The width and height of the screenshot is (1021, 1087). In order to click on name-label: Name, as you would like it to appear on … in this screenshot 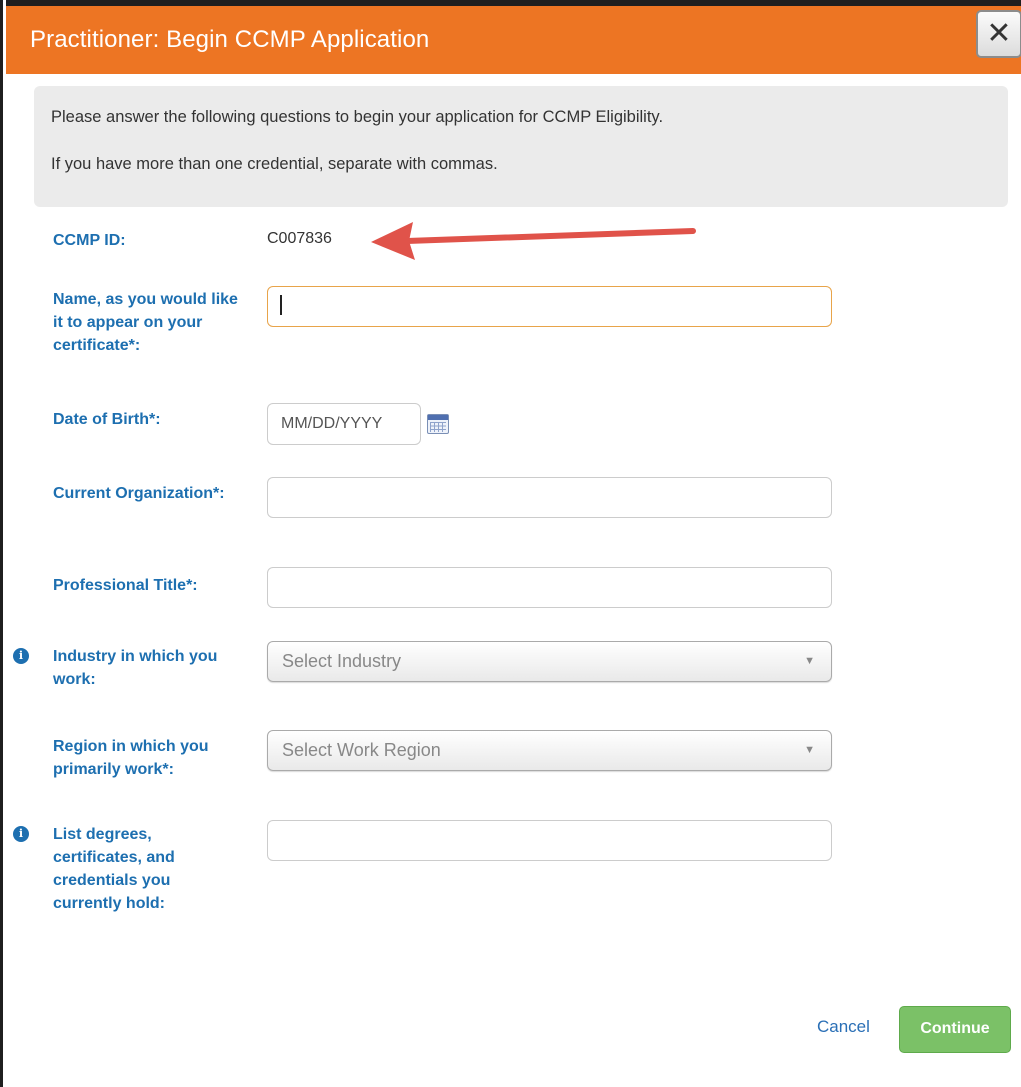, I will do `click(145, 322)`.